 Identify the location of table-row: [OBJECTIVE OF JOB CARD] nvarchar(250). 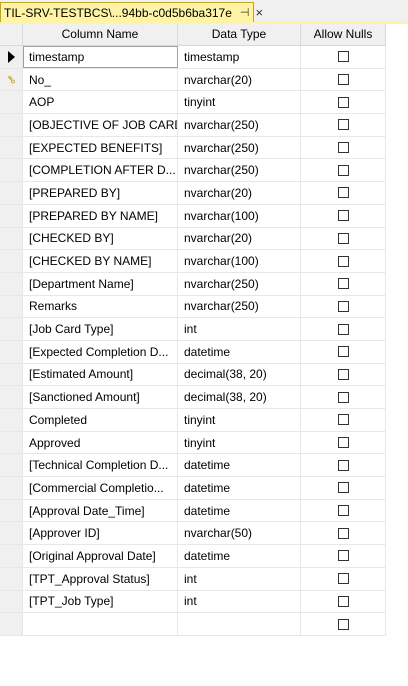
(193, 125).